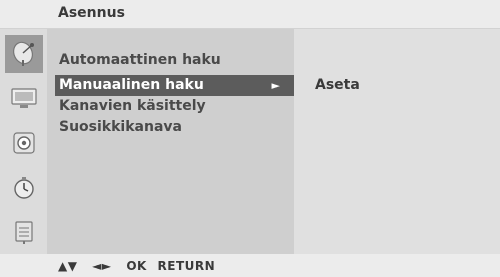 The image size is (500, 277). I want to click on title-bar: Asennus, so click(250, 14).